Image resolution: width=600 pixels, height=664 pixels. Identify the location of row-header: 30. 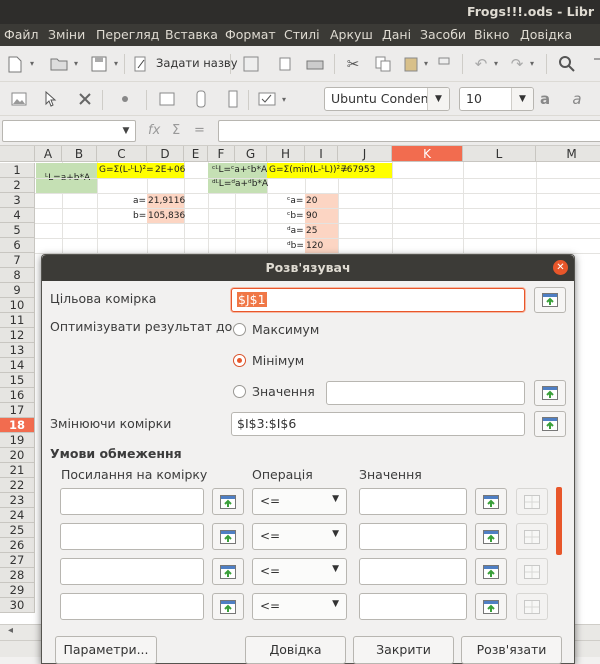
(17, 605).